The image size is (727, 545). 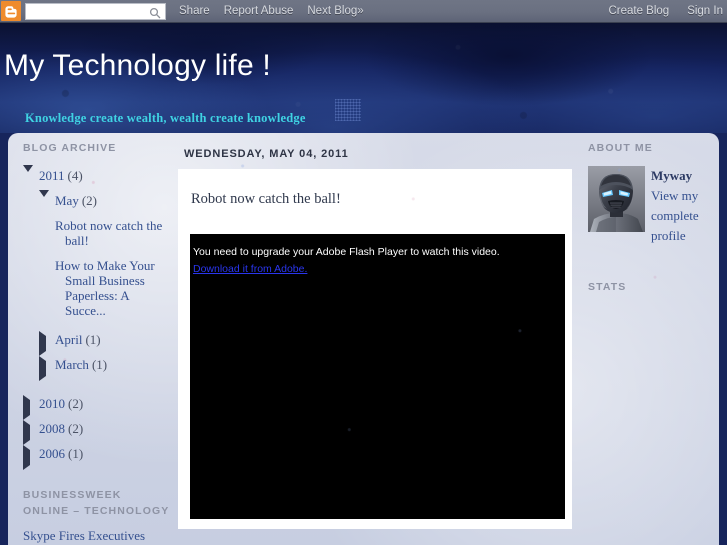 I want to click on archive-year-2011-count: (4), so click(x=75, y=175).